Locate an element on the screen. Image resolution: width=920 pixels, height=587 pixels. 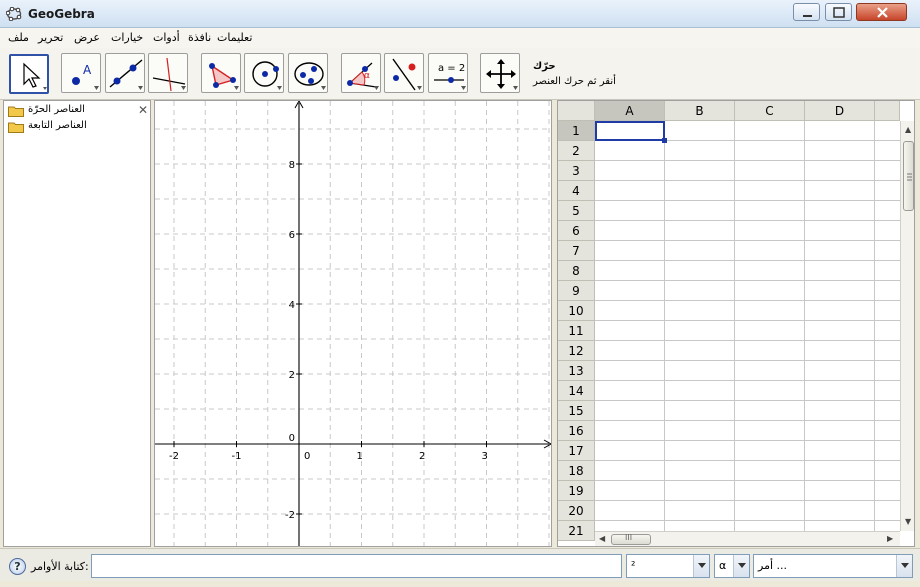
symbol-select: ² is located at coordinates (668, 566).